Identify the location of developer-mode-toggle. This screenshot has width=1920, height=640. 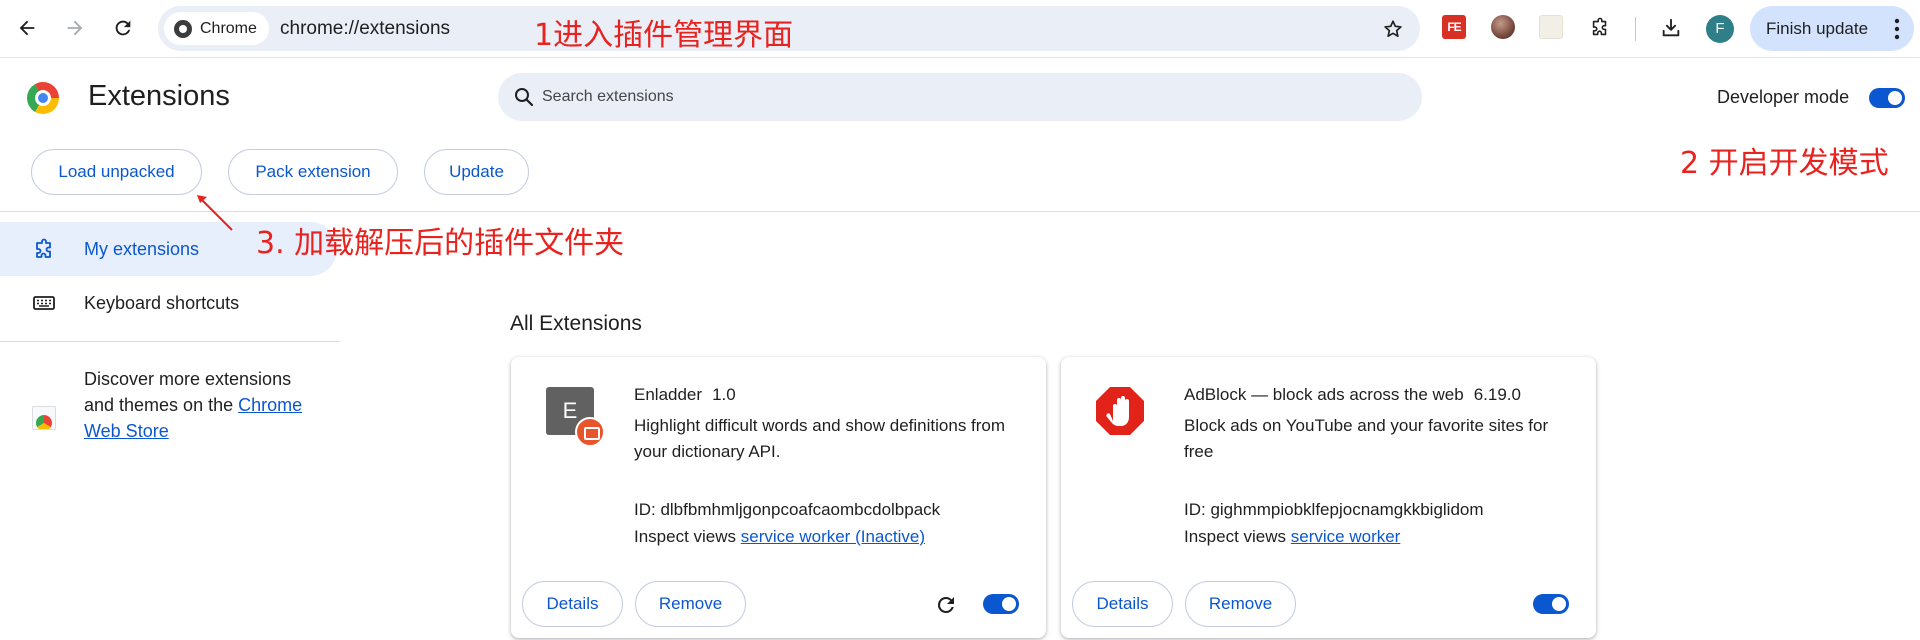
(1887, 98).